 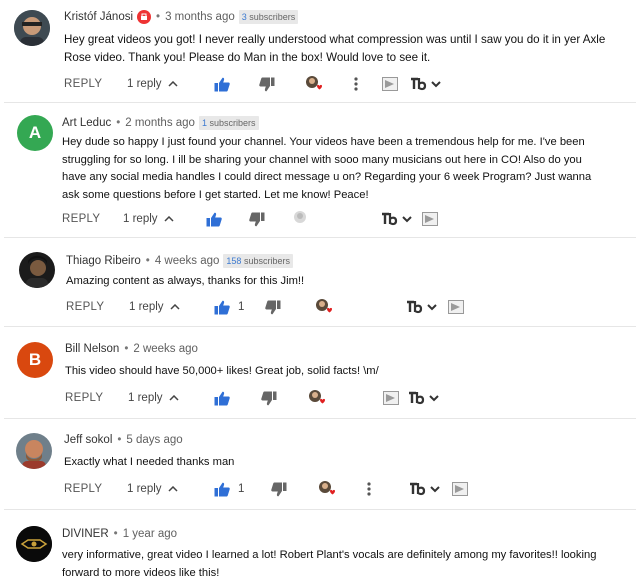 I want to click on subscriber-badge: 158 subscribers, so click(x=258, y=261).